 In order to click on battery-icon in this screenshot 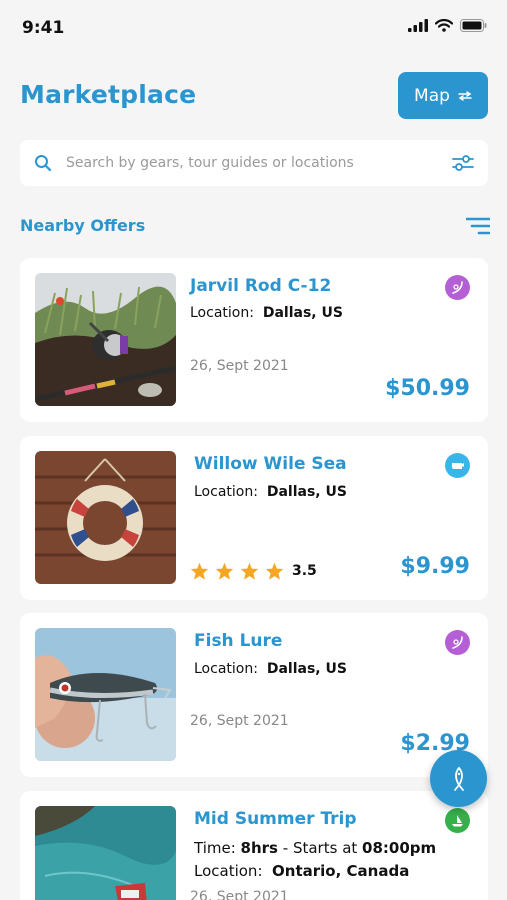, I will do `click(473, 25)`.